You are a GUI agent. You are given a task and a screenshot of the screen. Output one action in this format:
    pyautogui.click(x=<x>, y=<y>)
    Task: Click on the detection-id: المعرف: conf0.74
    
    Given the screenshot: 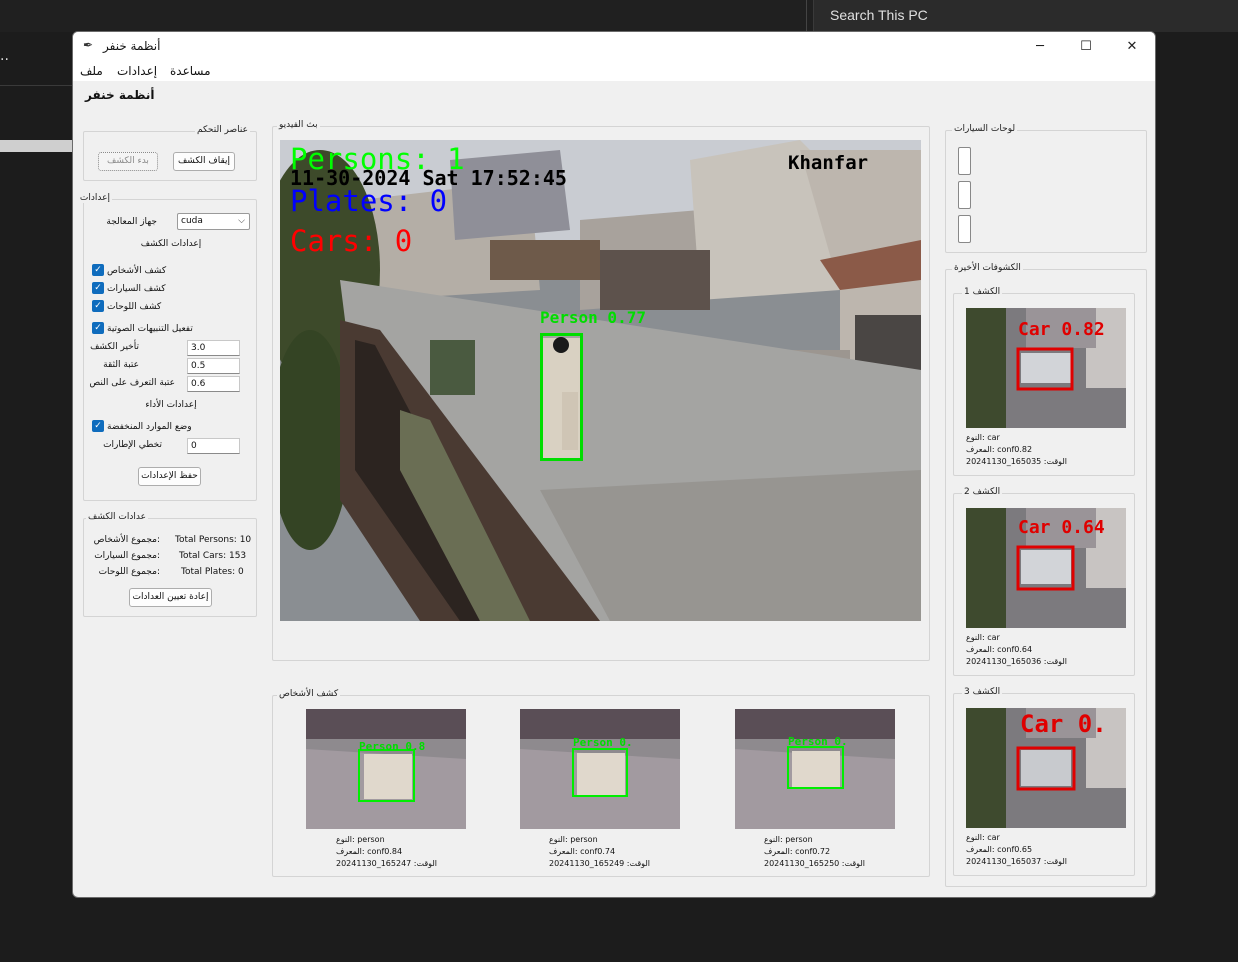 What is the action you would take?
    pyautogui.click(x=582, y=851)
    